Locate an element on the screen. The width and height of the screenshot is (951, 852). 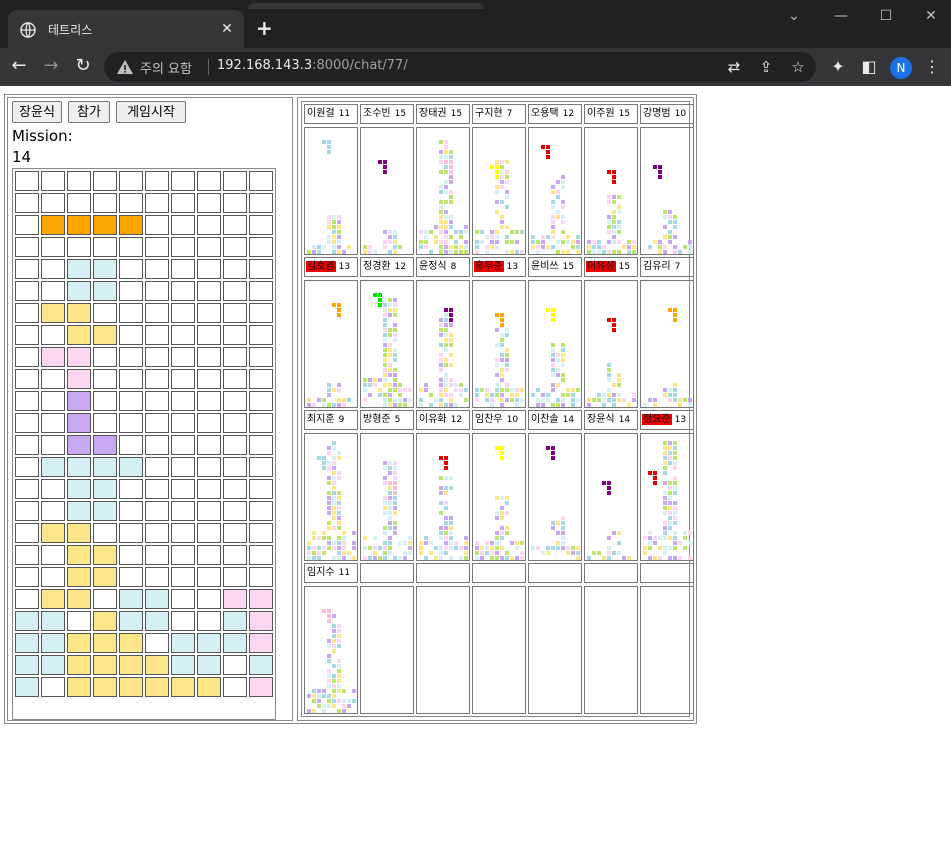
player-name: 이주원 is located at coordinates (601, 113).